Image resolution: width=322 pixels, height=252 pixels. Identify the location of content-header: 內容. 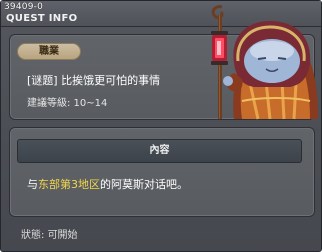
(159, 151).